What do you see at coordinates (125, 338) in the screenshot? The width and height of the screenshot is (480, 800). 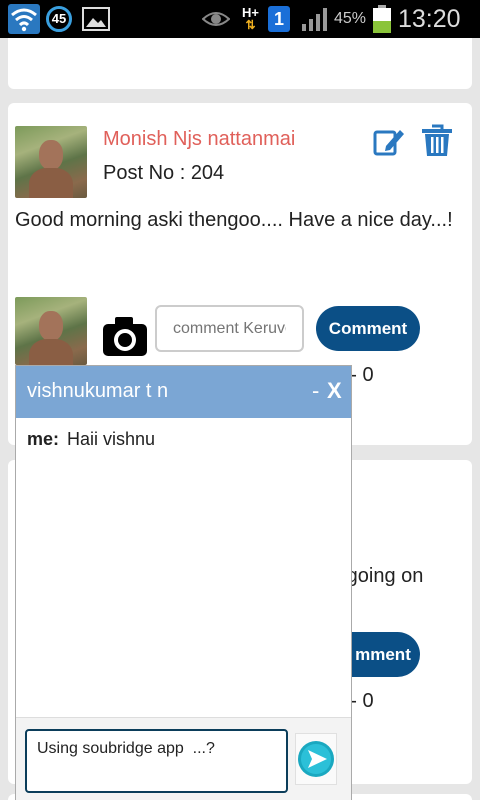 I see `camera-icon` at bounding box center [125, 338].